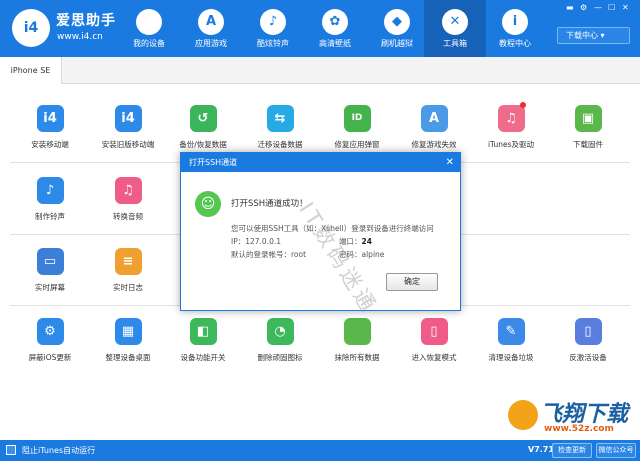  I want to click on download-center-button: 下载中心 ▾, so click(593, 35).